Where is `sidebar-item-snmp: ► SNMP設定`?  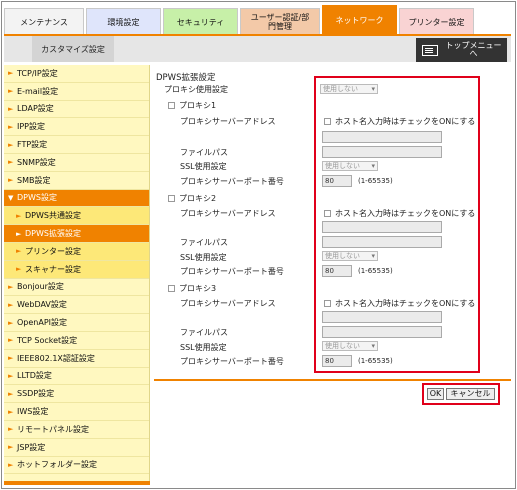 sidebar-item-snmp: ► SNMP設定 is located at coordinates (76, 163).